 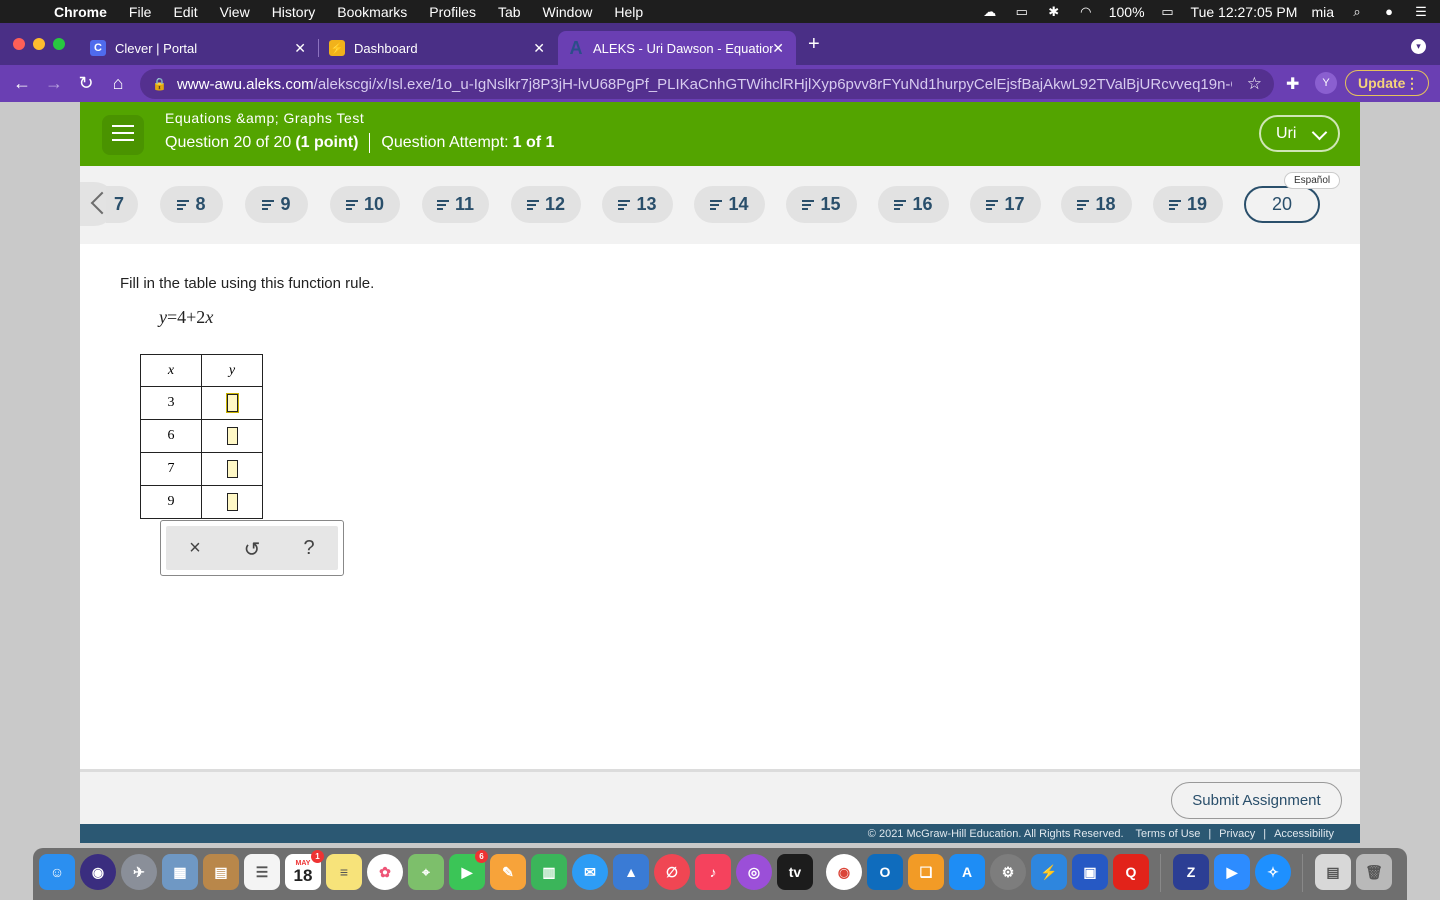 What do you see at coordinates (1292, 84) in the screenshot?
I see `extensions-puzzle-icon: ✚` at bounding box center [1292, 84].